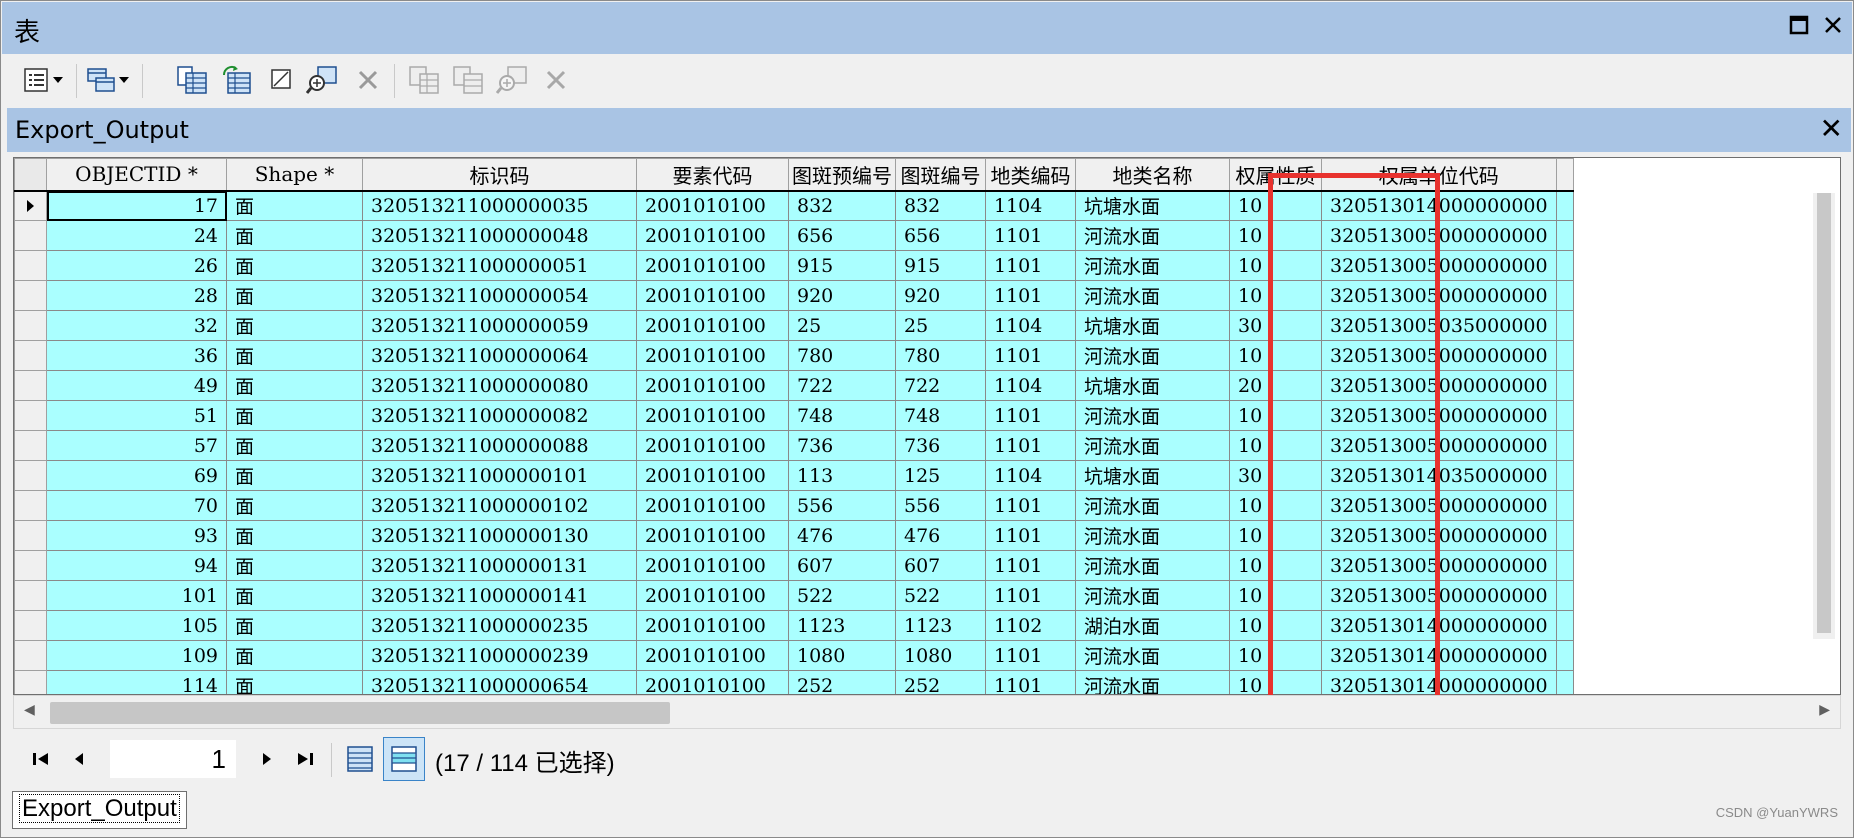  Describe the element at coordinates (1030, 175) in the screenshot. I see `column-header-land-class-code: 地类编码` at that location.